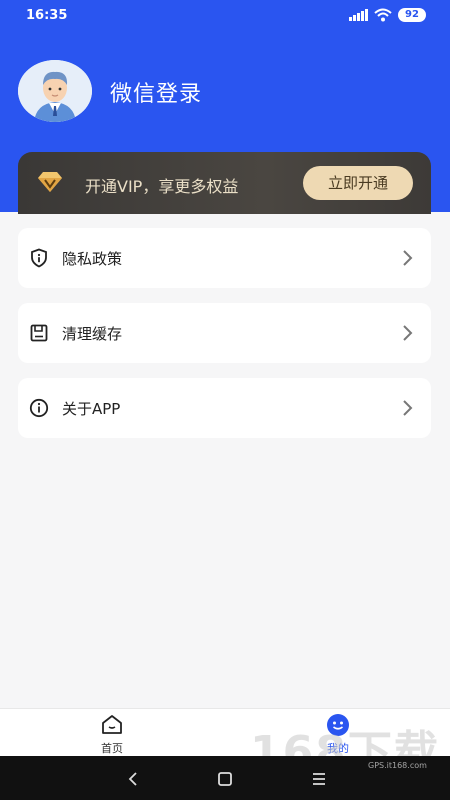 The image size is (450, 800). Describe the element at coordinates (224, 408) in the screenshot. I see `menu-item-about-app: 关于APP` at that location.